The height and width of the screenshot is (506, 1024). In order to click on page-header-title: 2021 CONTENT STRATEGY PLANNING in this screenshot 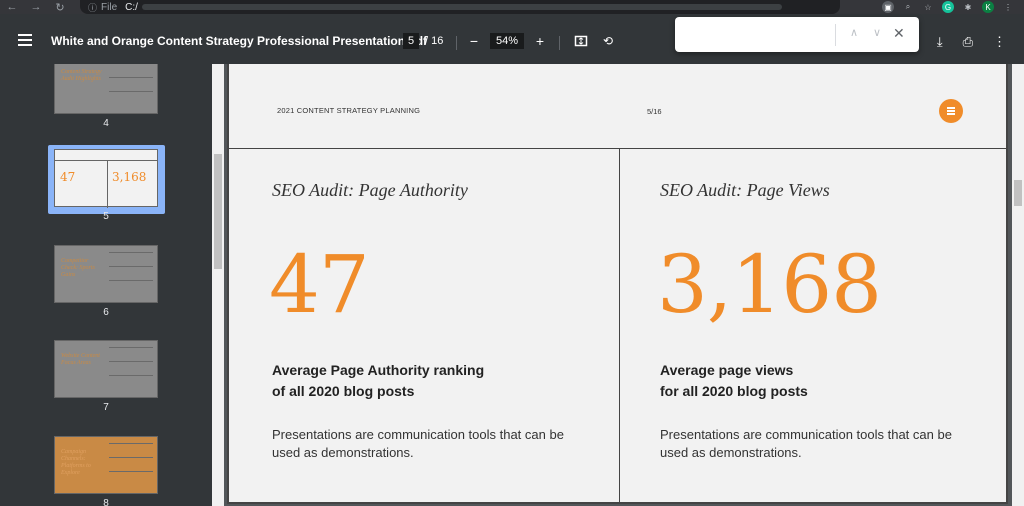, I will do `click(349, 110)`.